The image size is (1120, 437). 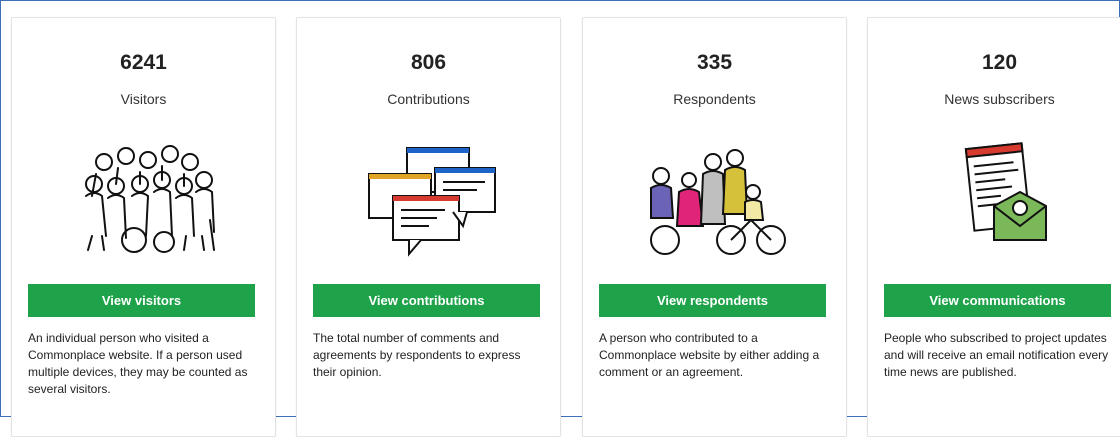 I want to click on newsletter-envelope-icon, so click(x=1005, y=191).